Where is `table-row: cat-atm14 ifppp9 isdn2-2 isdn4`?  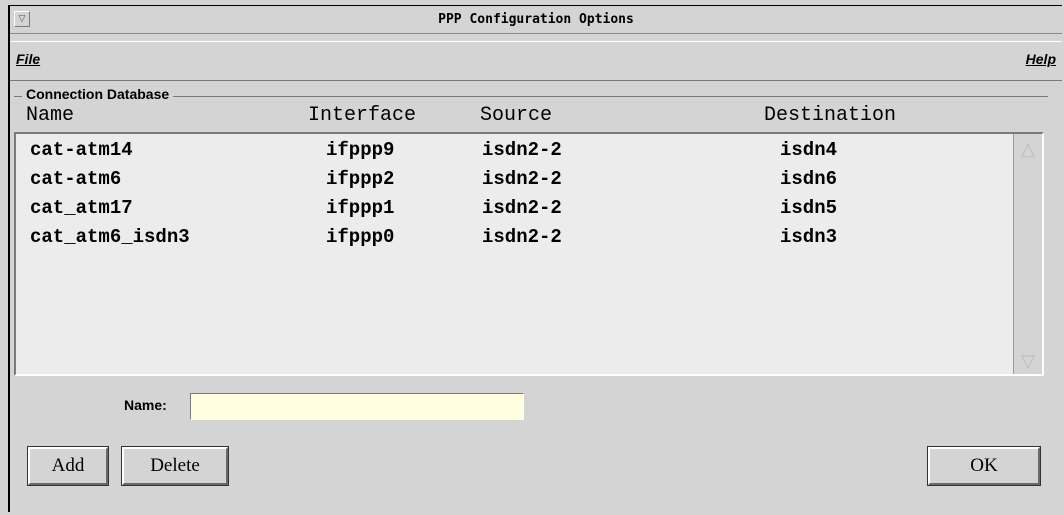
table-row: cat-atm14 ifppp9 isdn2-2 isdn4 is located at coordinates (511, 151).